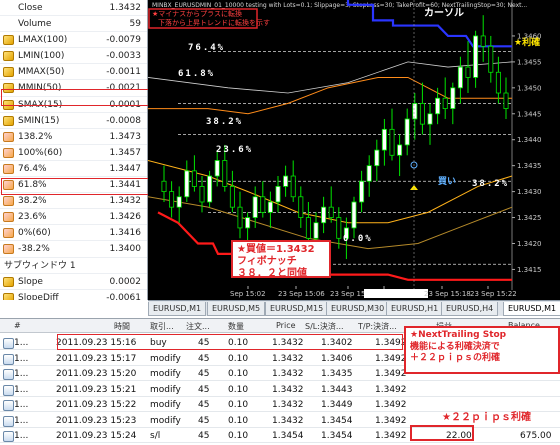 Image resolution: width=560 pixels, height=445 pixels. Describe the element at coordinates (8, 421) in the screenshot. I see `trade-row-icon` at that location.